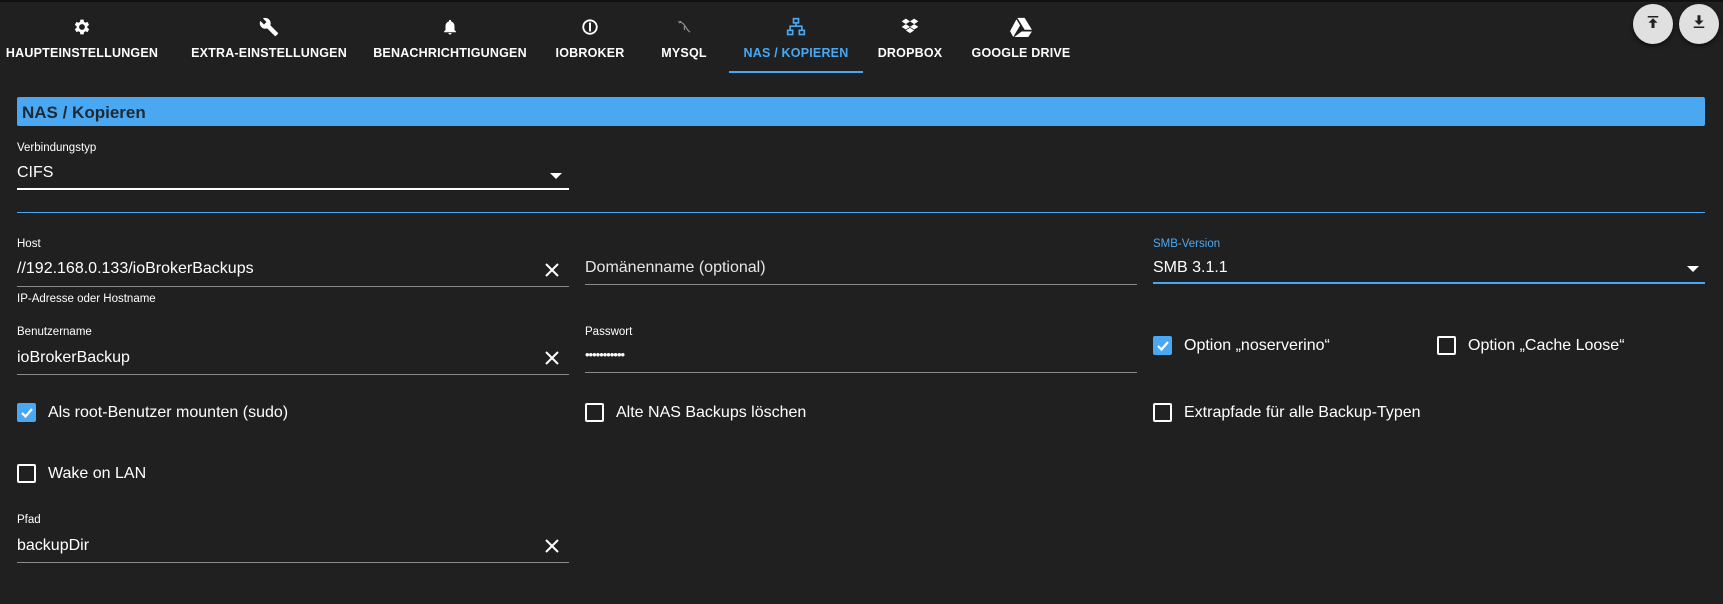 The width and height of the screenshot is (1723, 604). I want to click on connection-type-dropdown-icon, so click(556, 176).